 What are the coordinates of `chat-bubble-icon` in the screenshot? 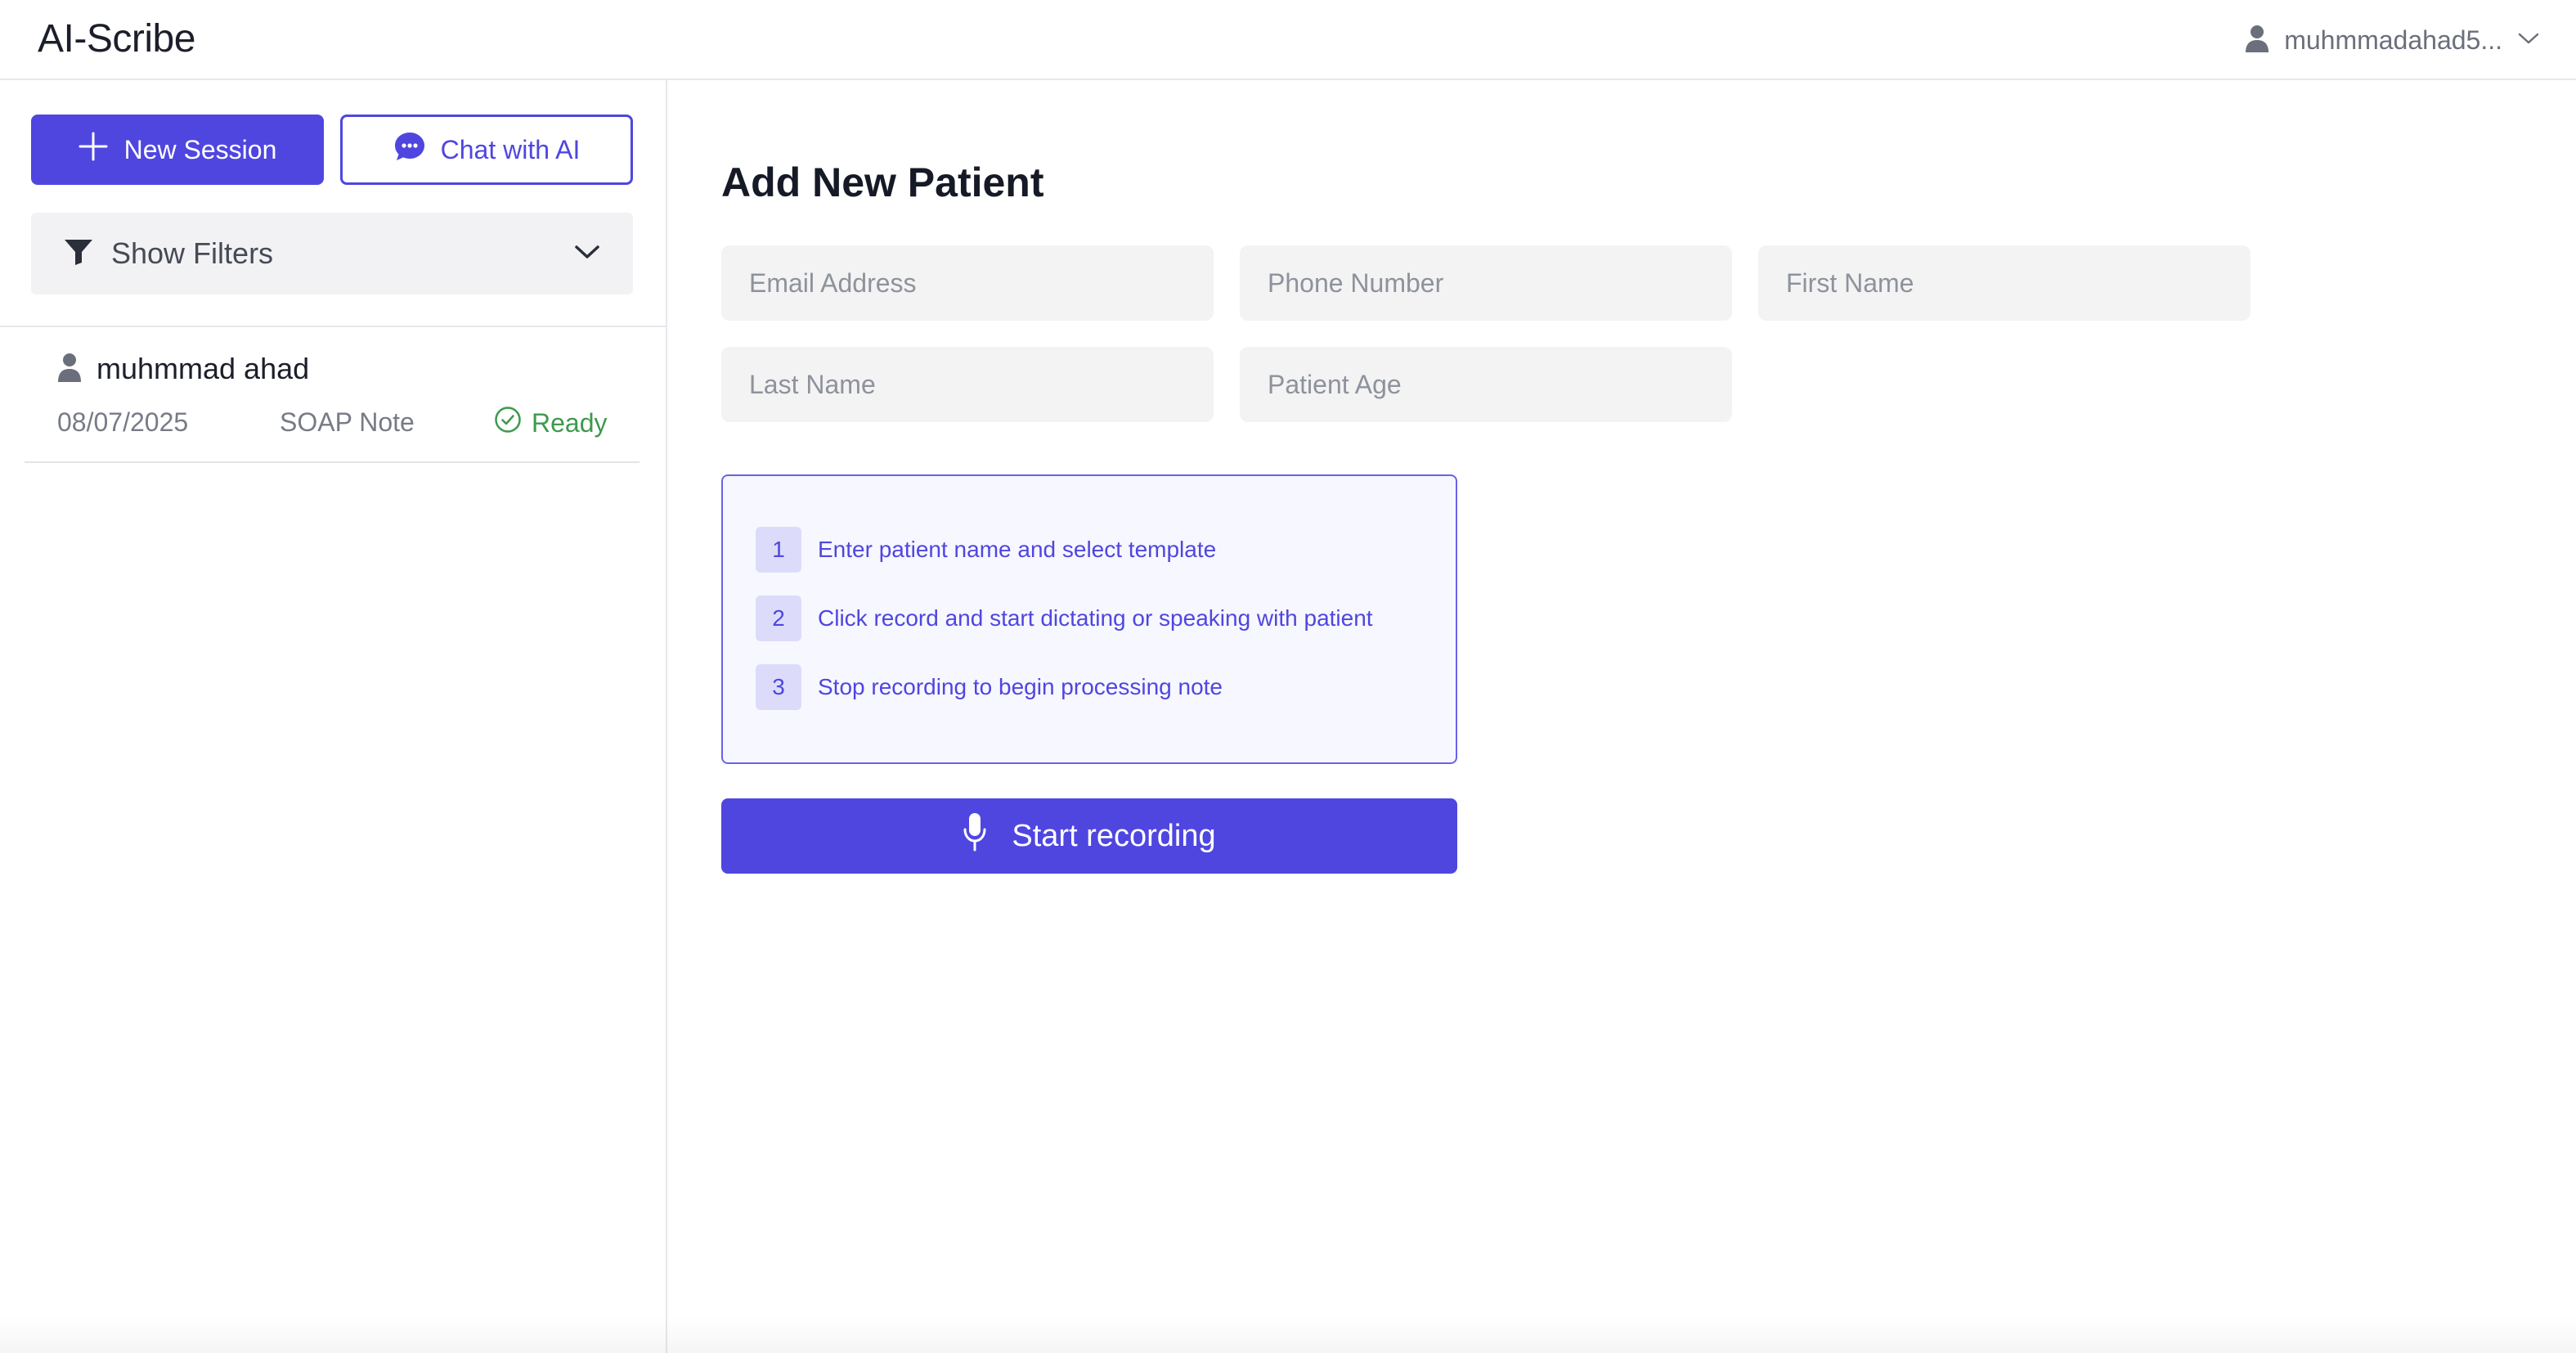 It's located at (409, 150).